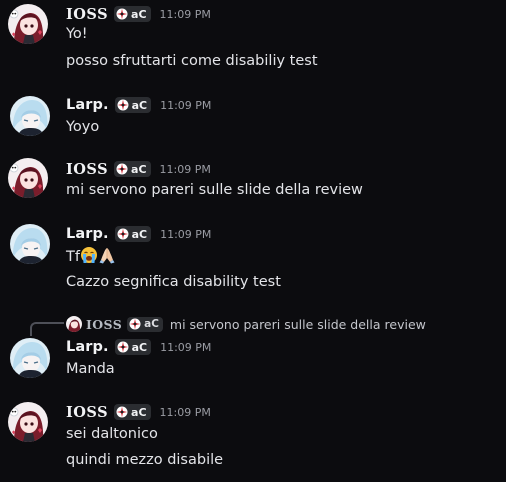 The height and width of the screenshot is (482, 506). I want to click on message-text: sei daltonico, so click(112, 434).